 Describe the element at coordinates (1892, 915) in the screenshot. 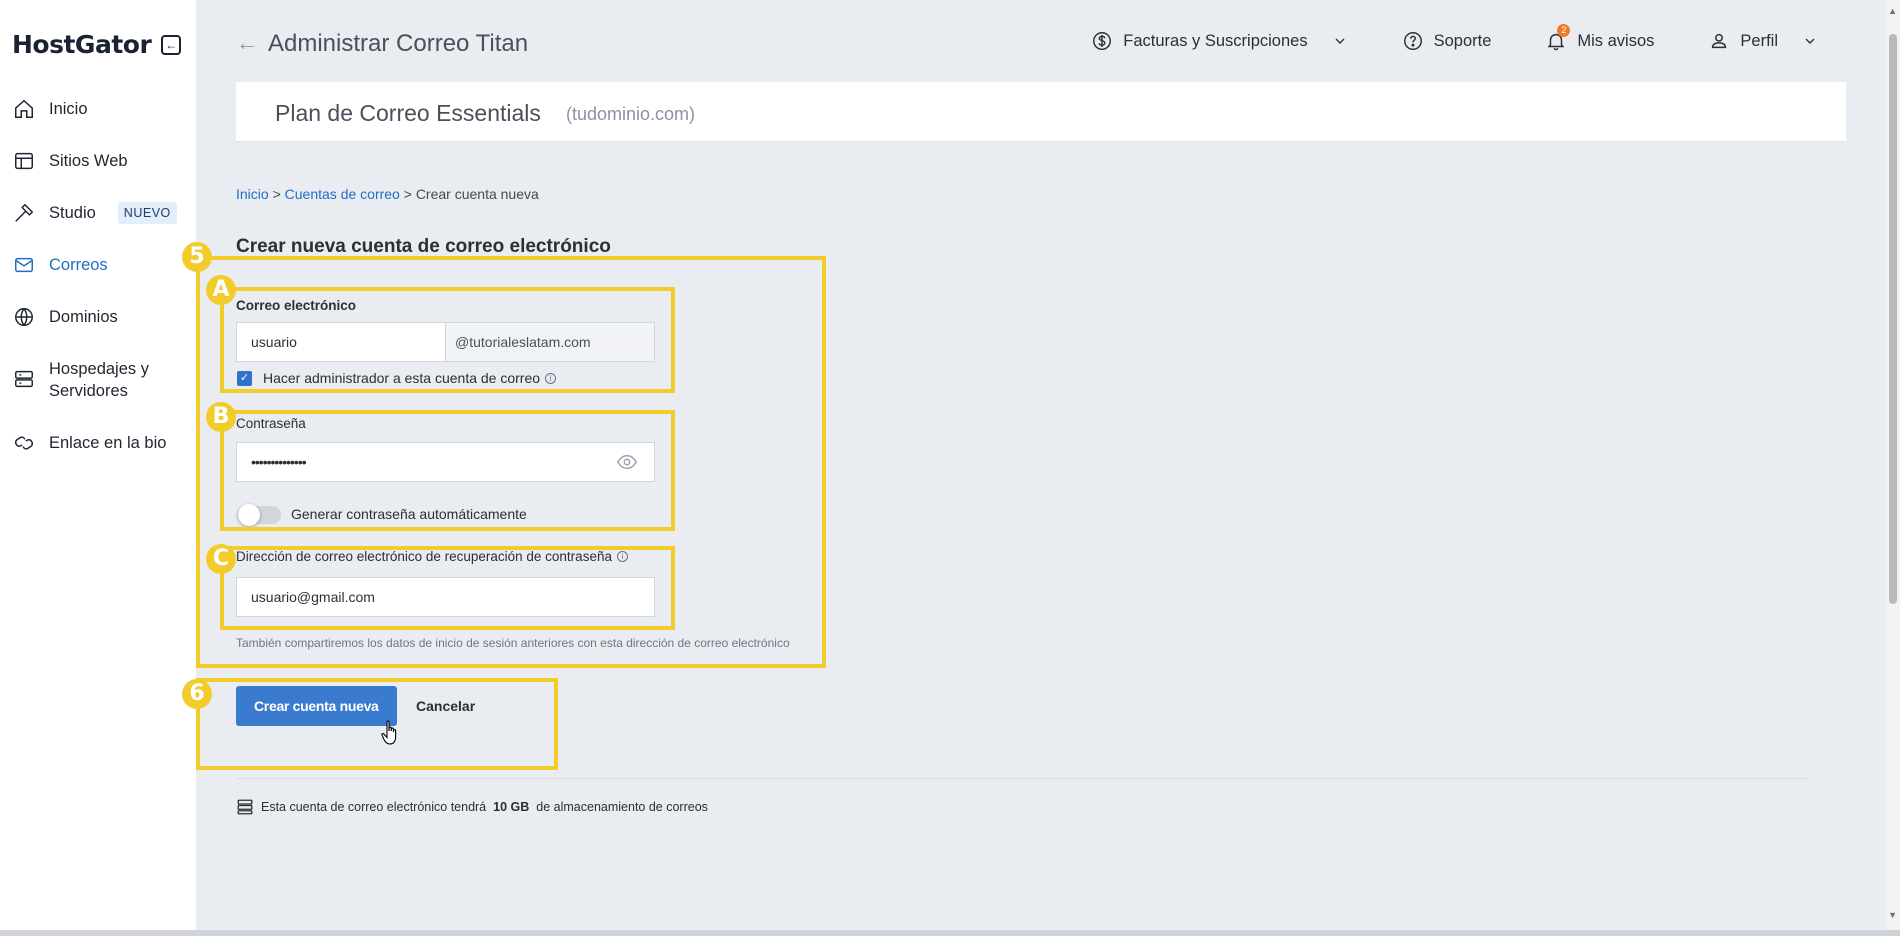

I see `scroll-down-icon: ▼` at that location.